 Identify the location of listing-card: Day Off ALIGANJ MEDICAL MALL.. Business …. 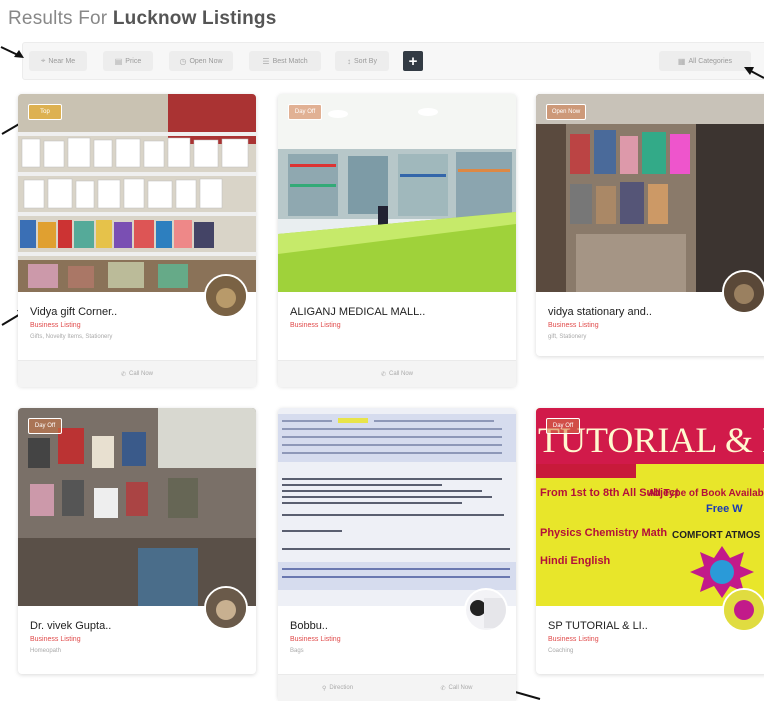
(397, 240).